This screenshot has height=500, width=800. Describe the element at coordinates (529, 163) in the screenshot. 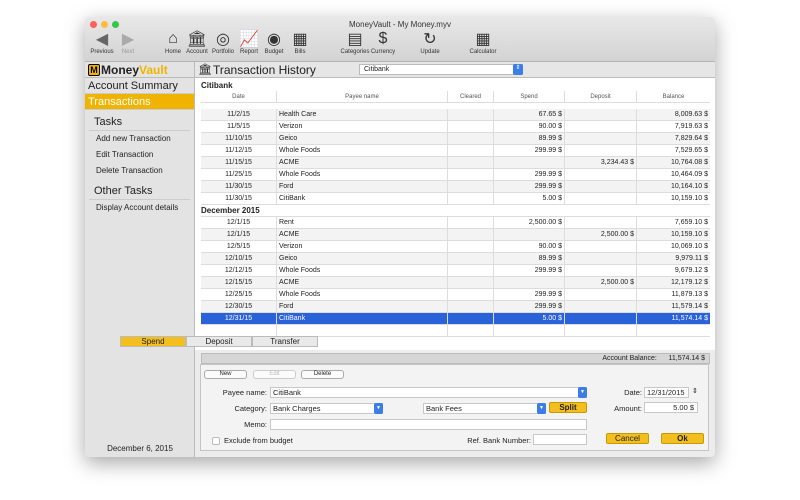

I see `cell-spend` at that location.